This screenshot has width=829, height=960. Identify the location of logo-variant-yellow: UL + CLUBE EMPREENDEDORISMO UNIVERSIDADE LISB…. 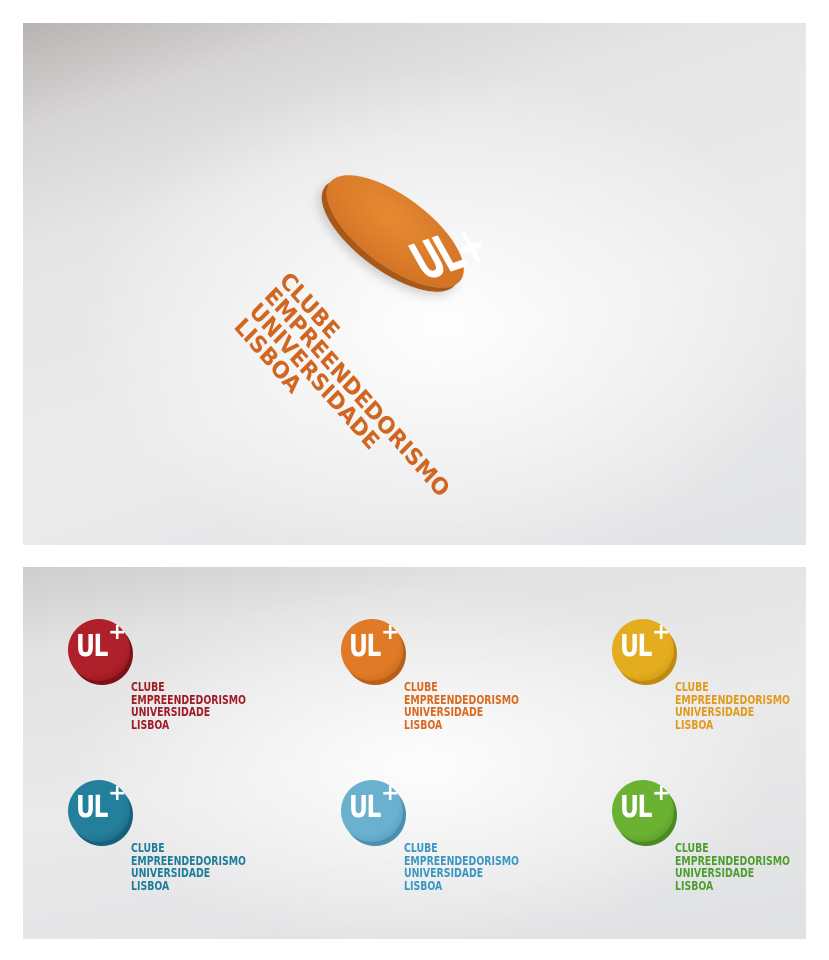
(709, 684).